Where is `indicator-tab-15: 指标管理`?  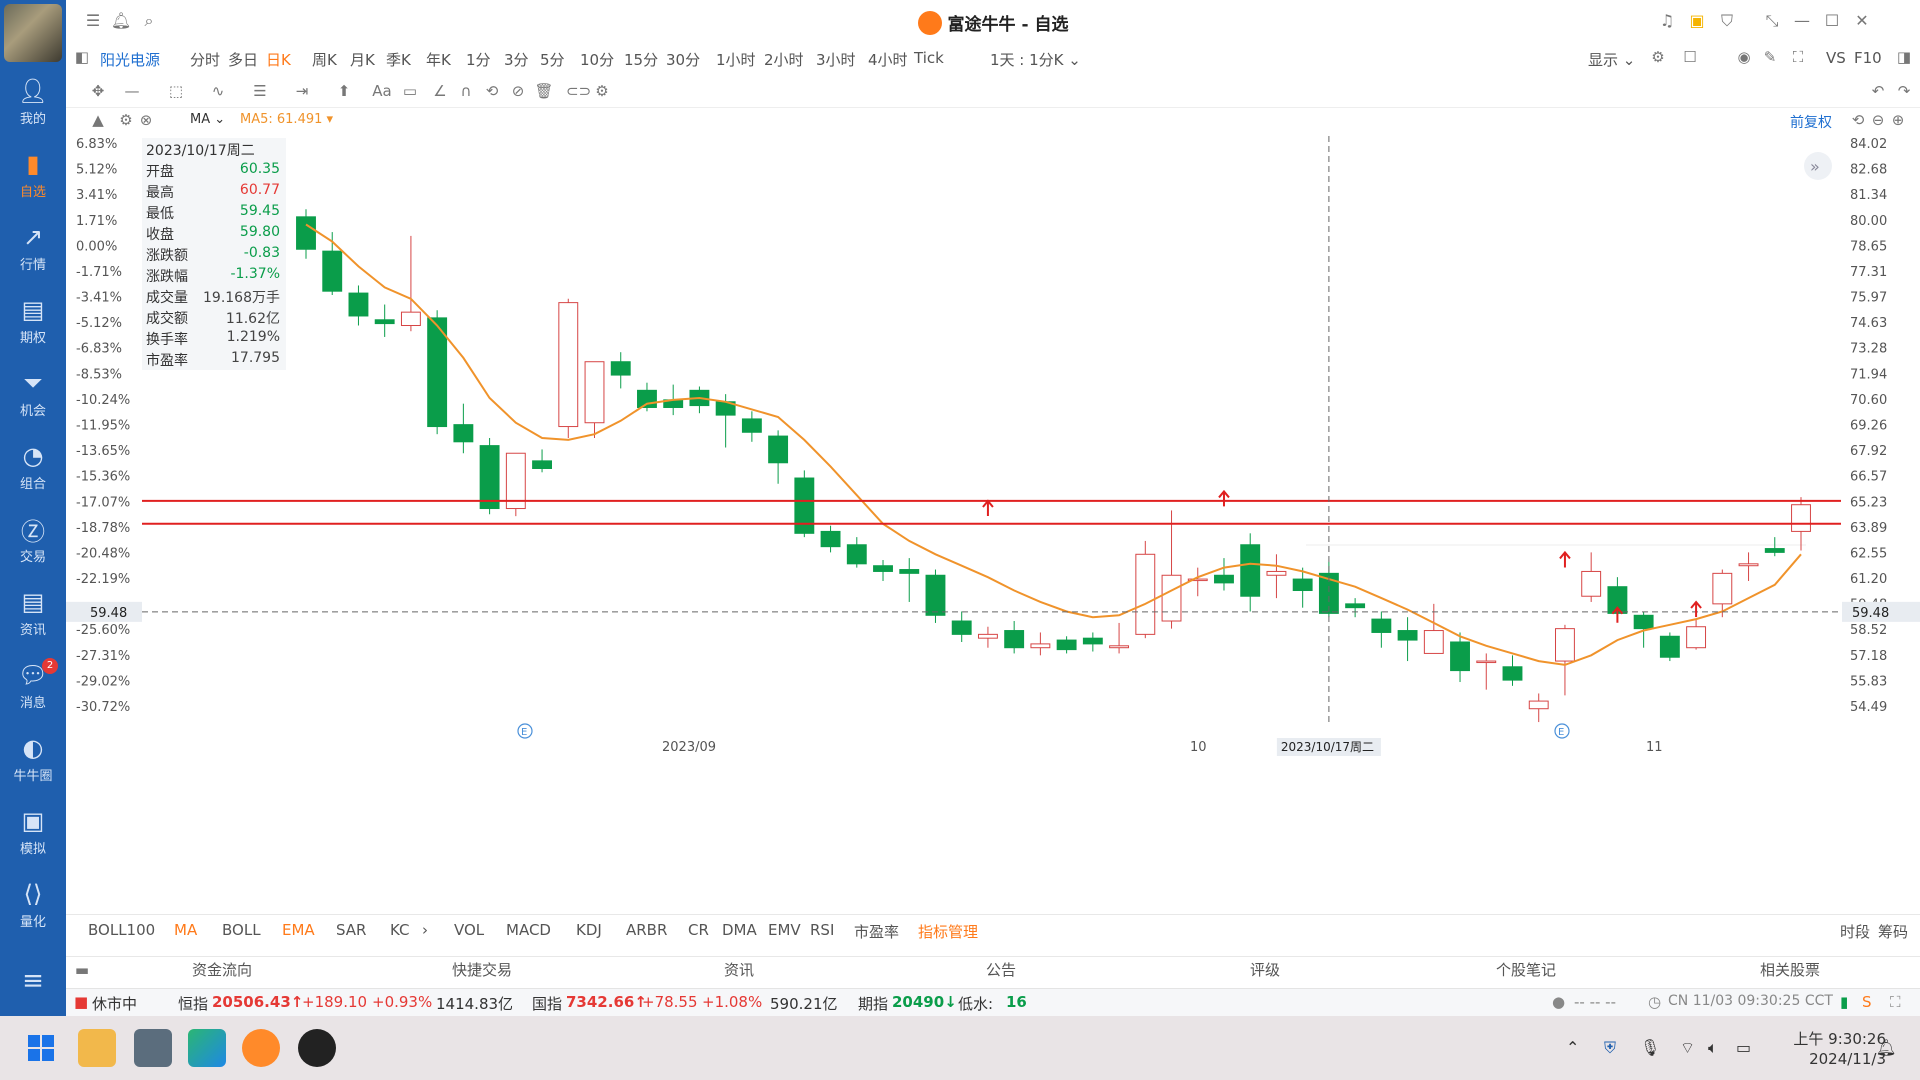
indicator-tab-15: 指标管理 is located at coordinates (948, 931).